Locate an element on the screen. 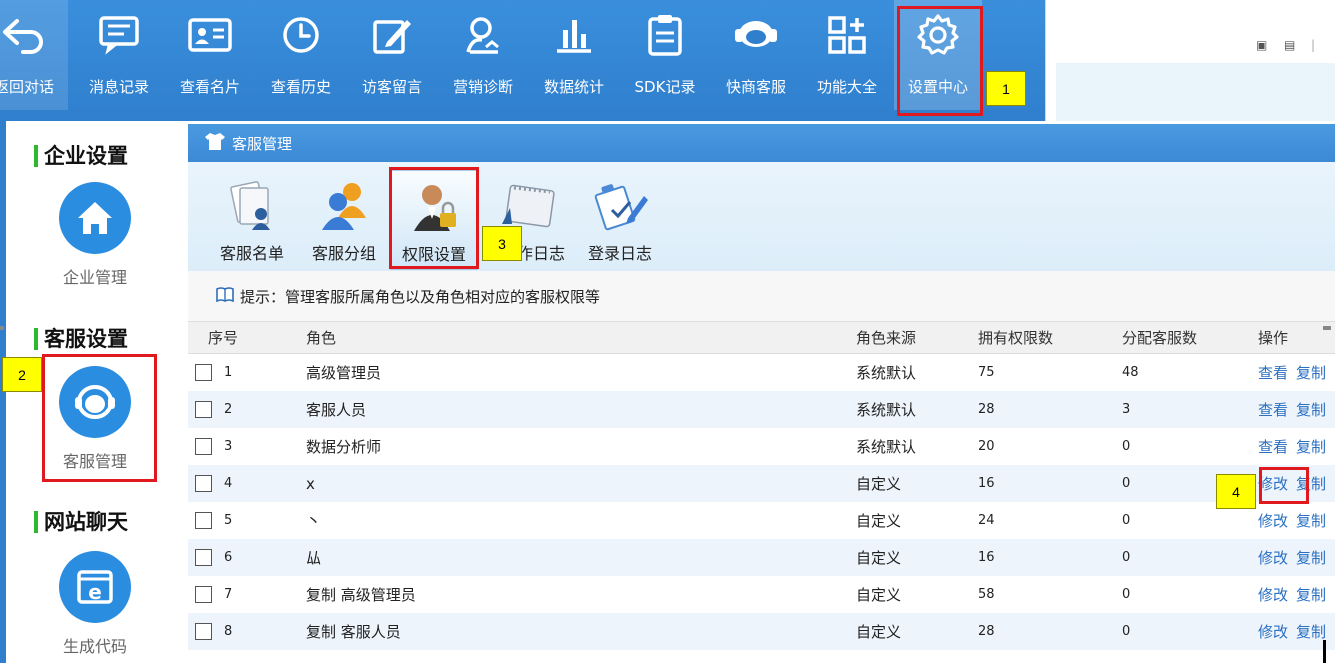  toolbar-label: 快商客服 is located at coordinates (755, 87).